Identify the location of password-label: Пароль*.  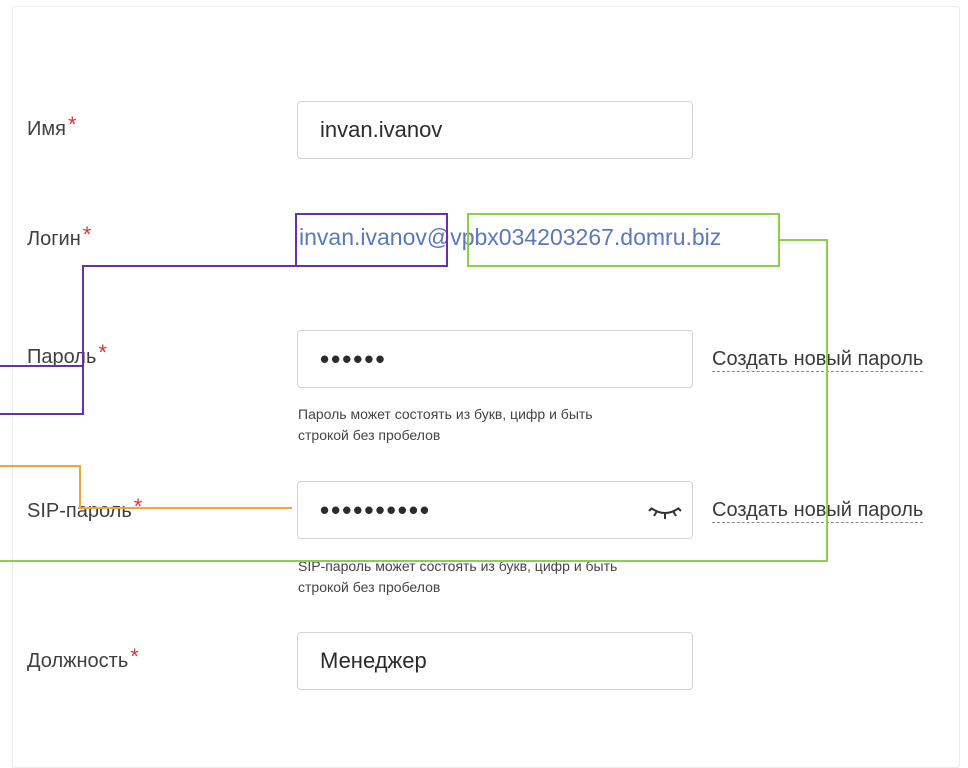
(67, 356).